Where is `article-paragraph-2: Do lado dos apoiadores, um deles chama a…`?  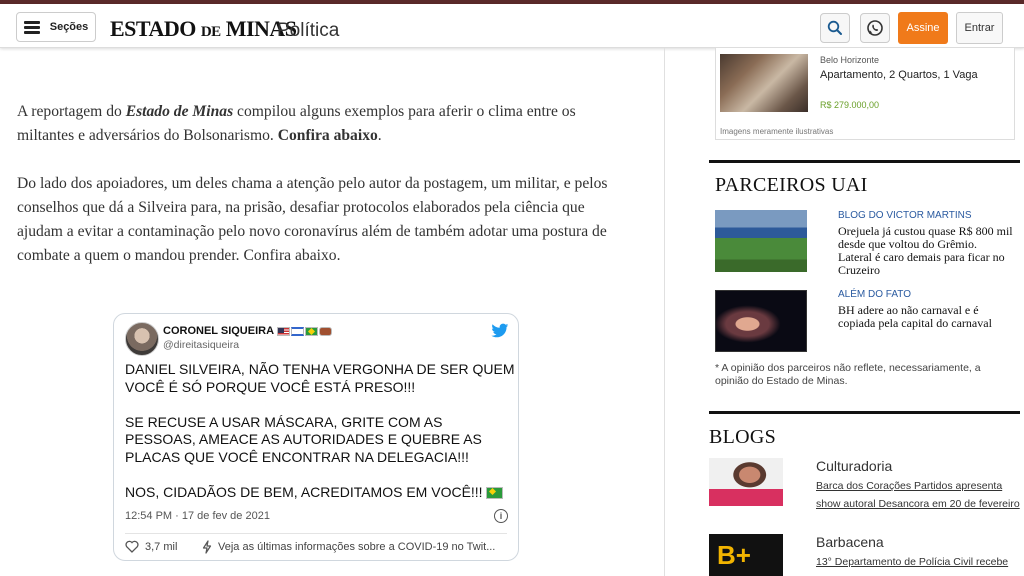
article-paragraph-2: Do lado dos apoiadores, um deles chama a… is located at coordinates (312, 219).